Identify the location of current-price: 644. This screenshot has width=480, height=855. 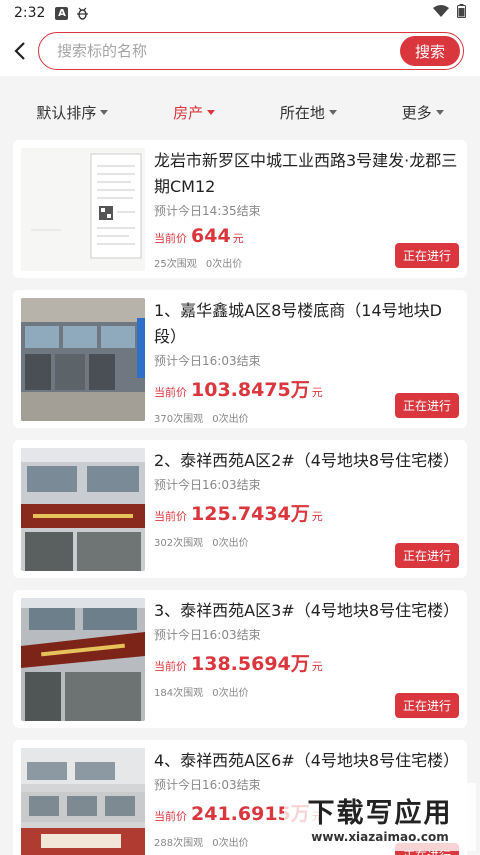
(211, 236).